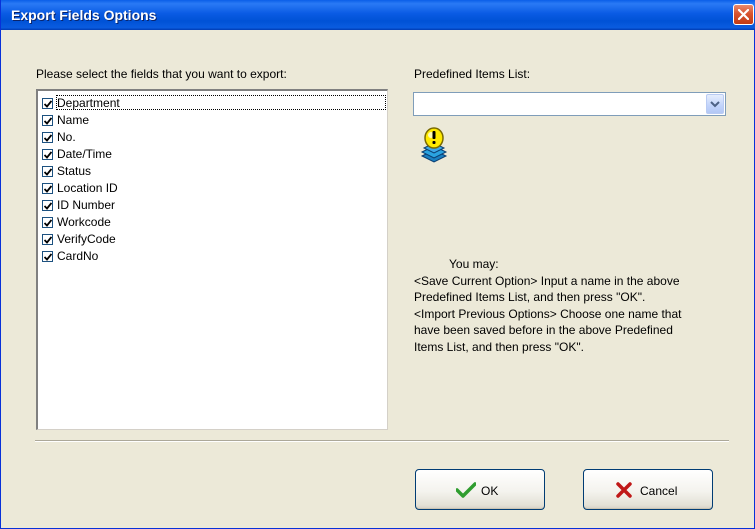 This screenshot has width=755, height=529. I want to click on info-line: Items List, and then press "OK"., so click(499, 346).